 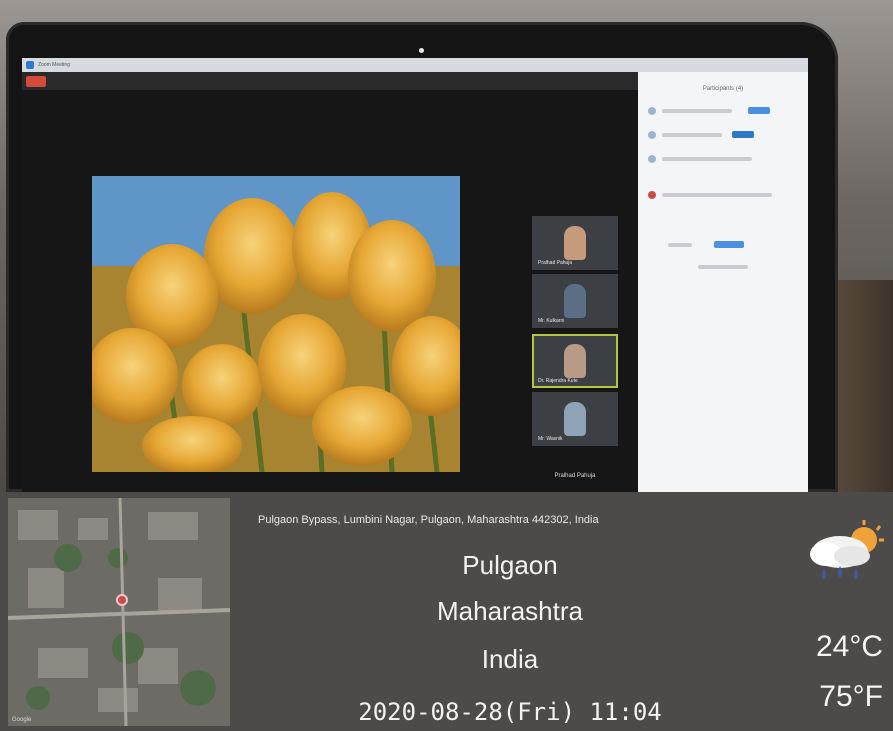 I want to click on recording-button, so click(x=36, y=81).